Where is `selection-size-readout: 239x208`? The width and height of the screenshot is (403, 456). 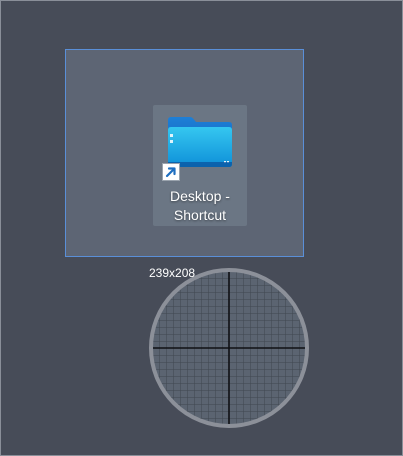 selection-size-readout: 239x208 is located at coordinates (172, 273).